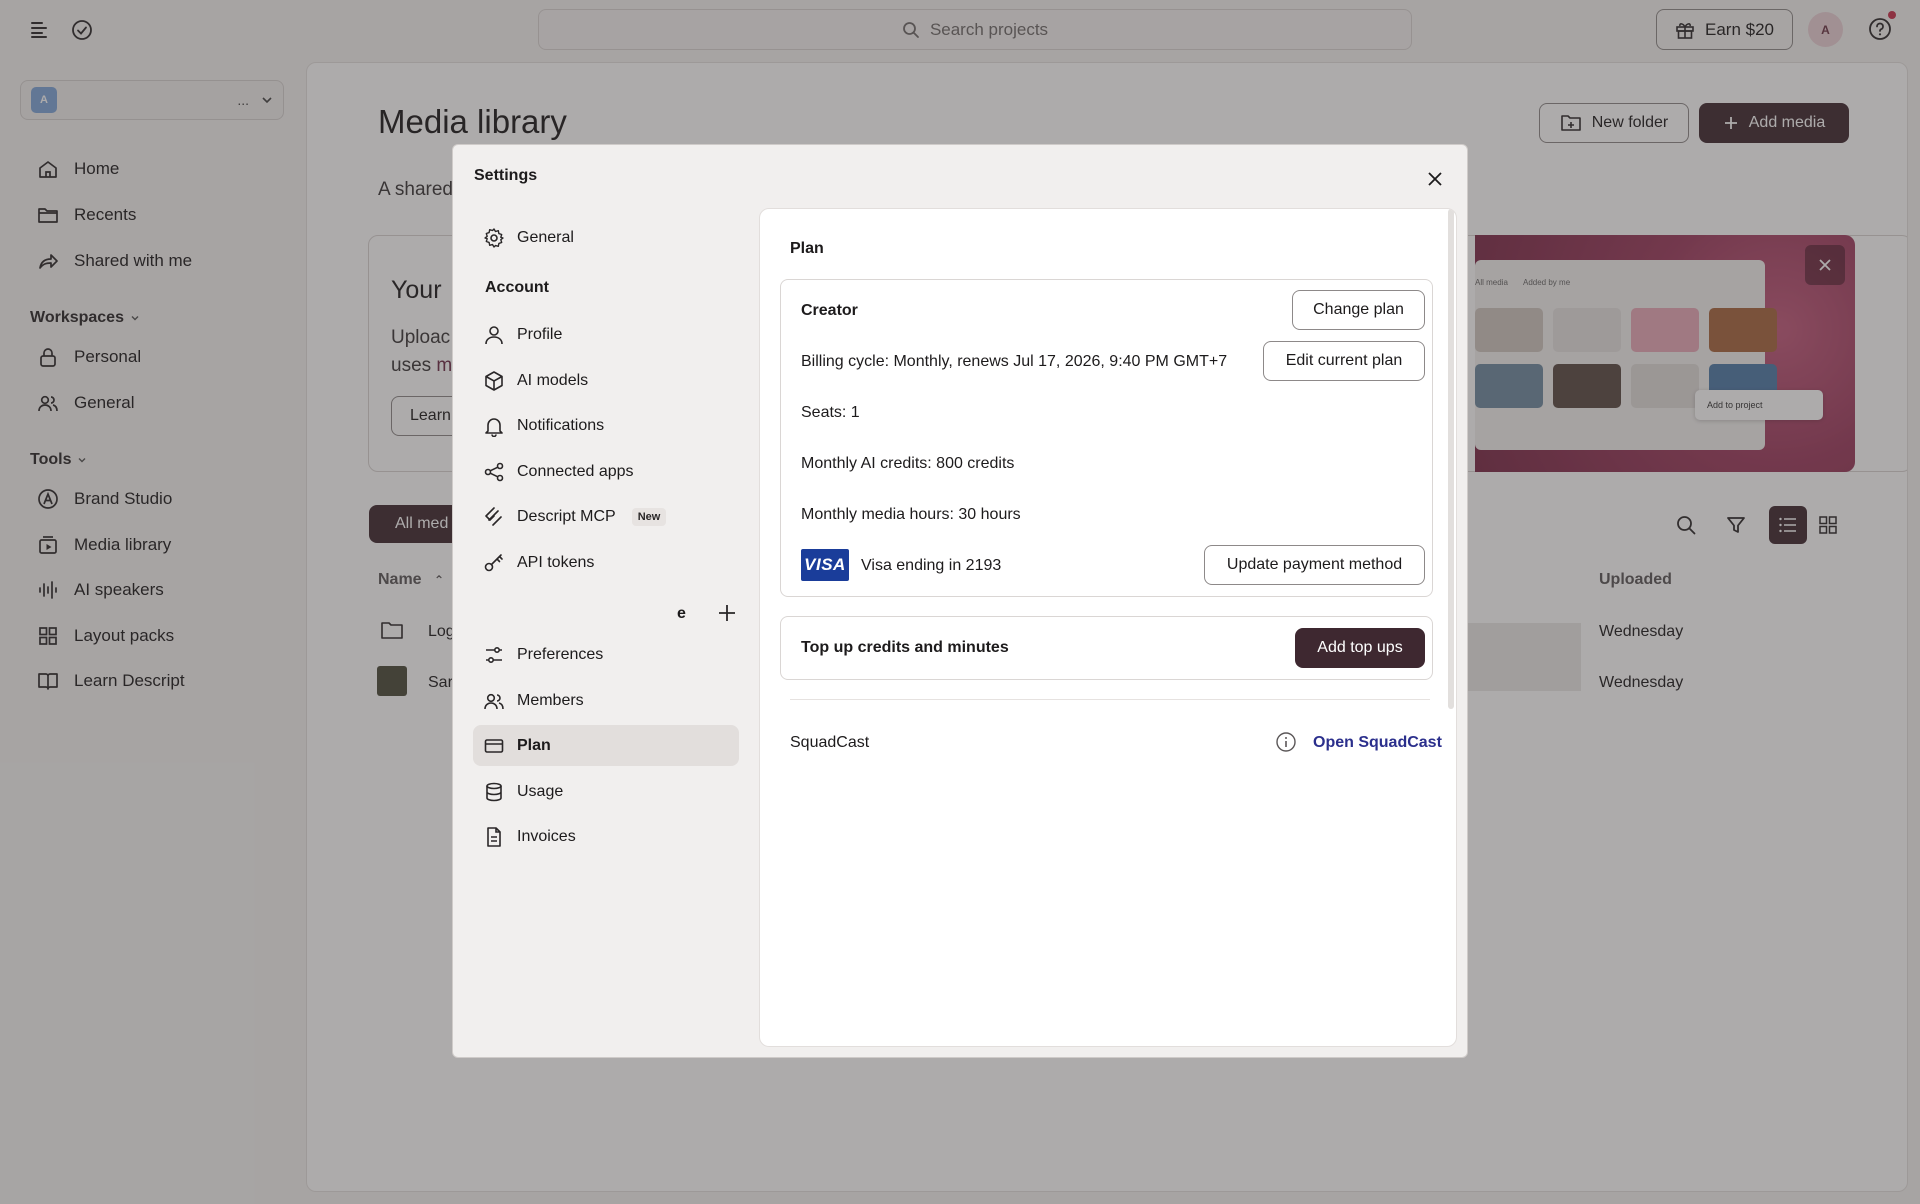  Describe the element at coordinates (1286, 742) in the screenshot. I see `info-icon` at that location.